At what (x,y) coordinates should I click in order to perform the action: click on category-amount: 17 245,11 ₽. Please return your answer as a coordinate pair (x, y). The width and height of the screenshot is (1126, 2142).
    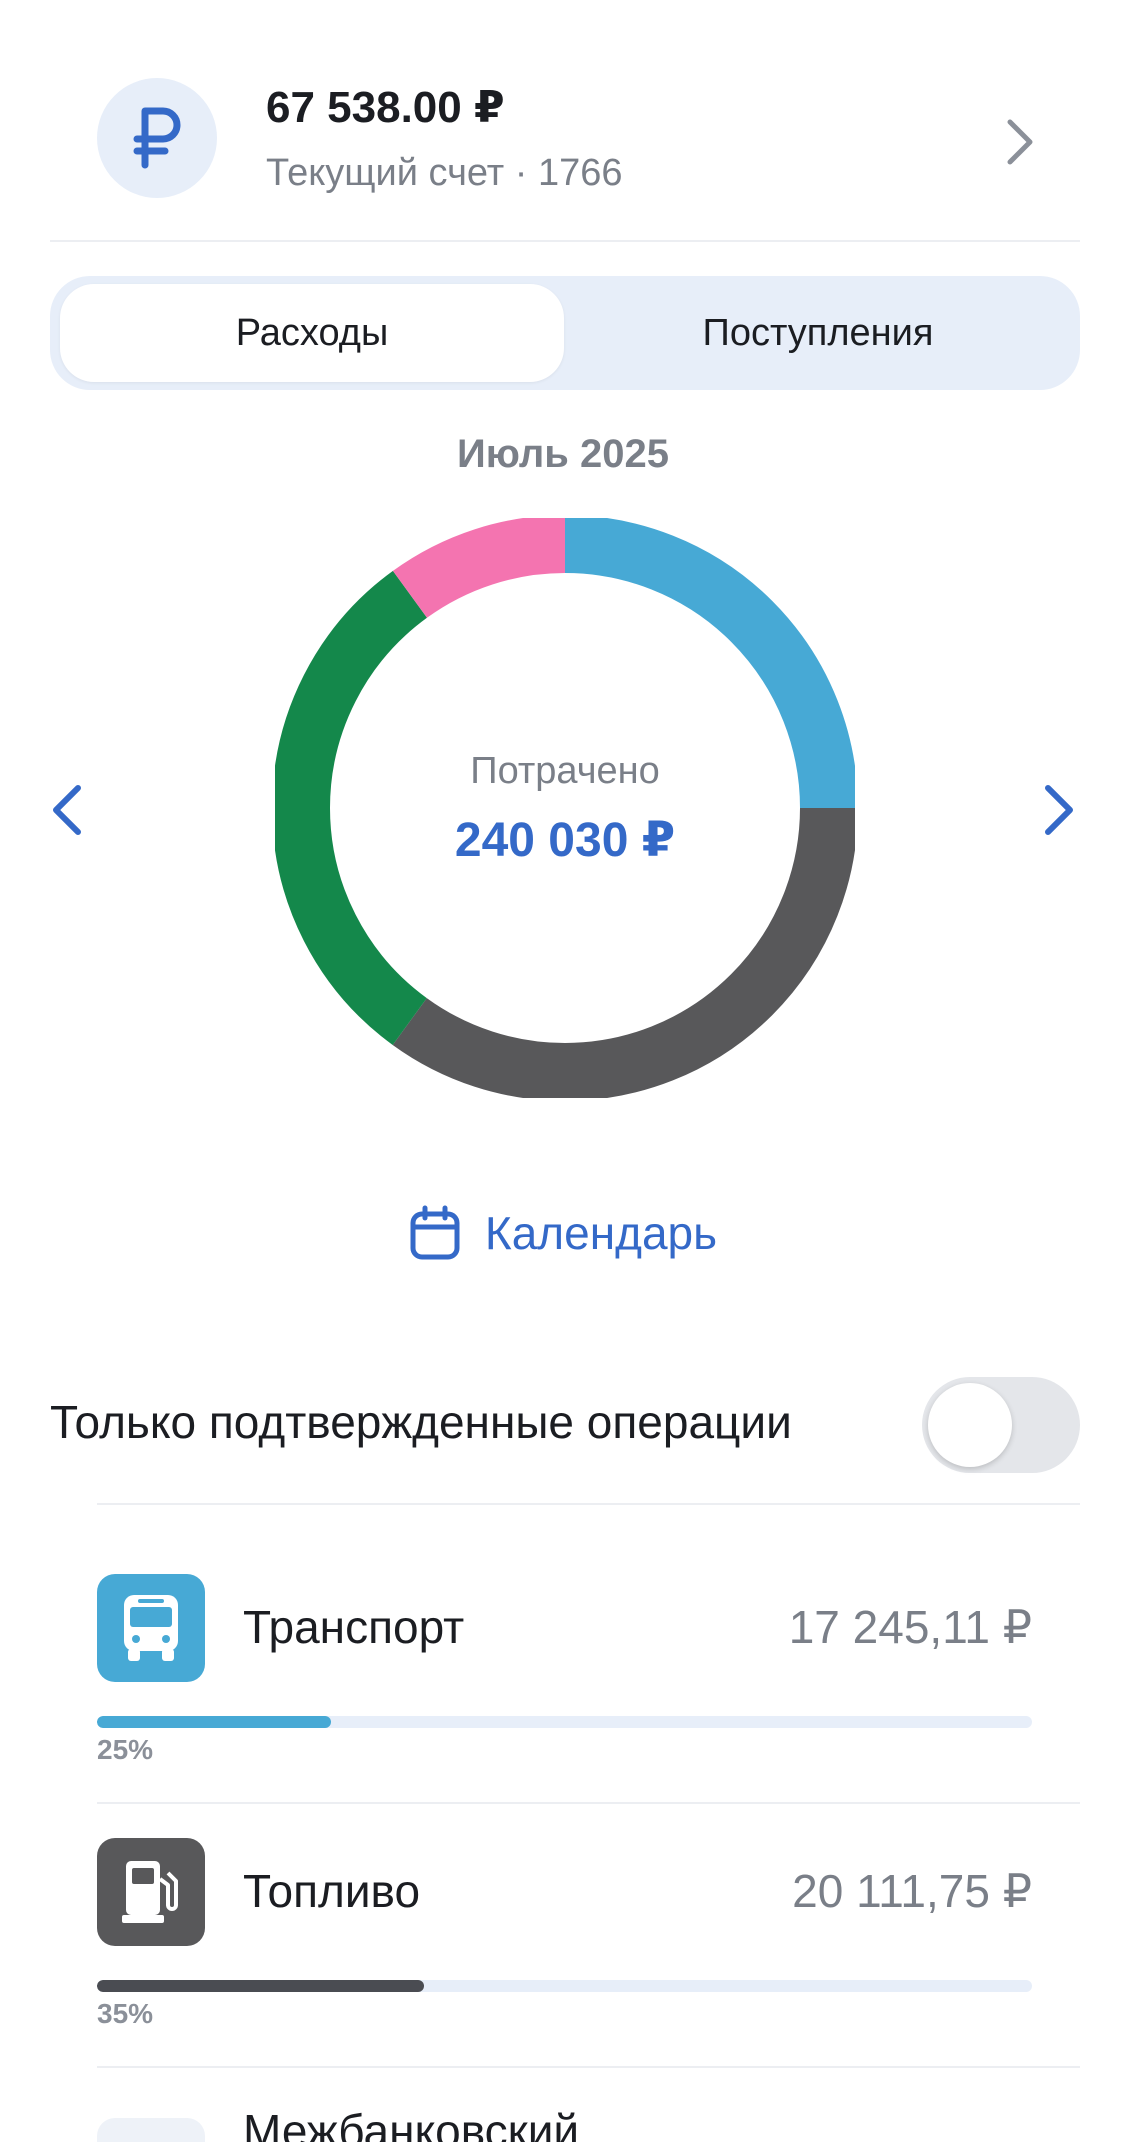
    Looking at the image, I should click on (910, 1627).